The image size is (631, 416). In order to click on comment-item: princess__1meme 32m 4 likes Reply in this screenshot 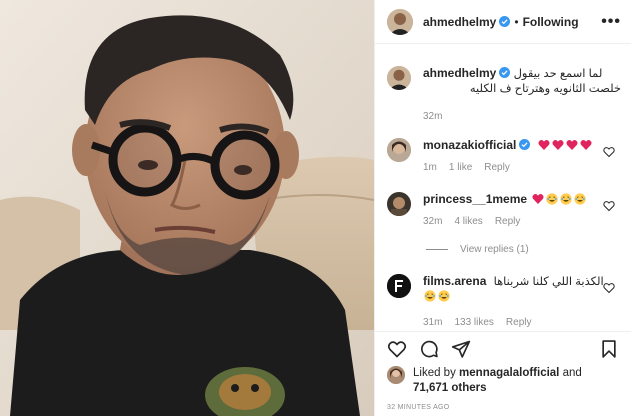, I will do `click(504, 210)`.